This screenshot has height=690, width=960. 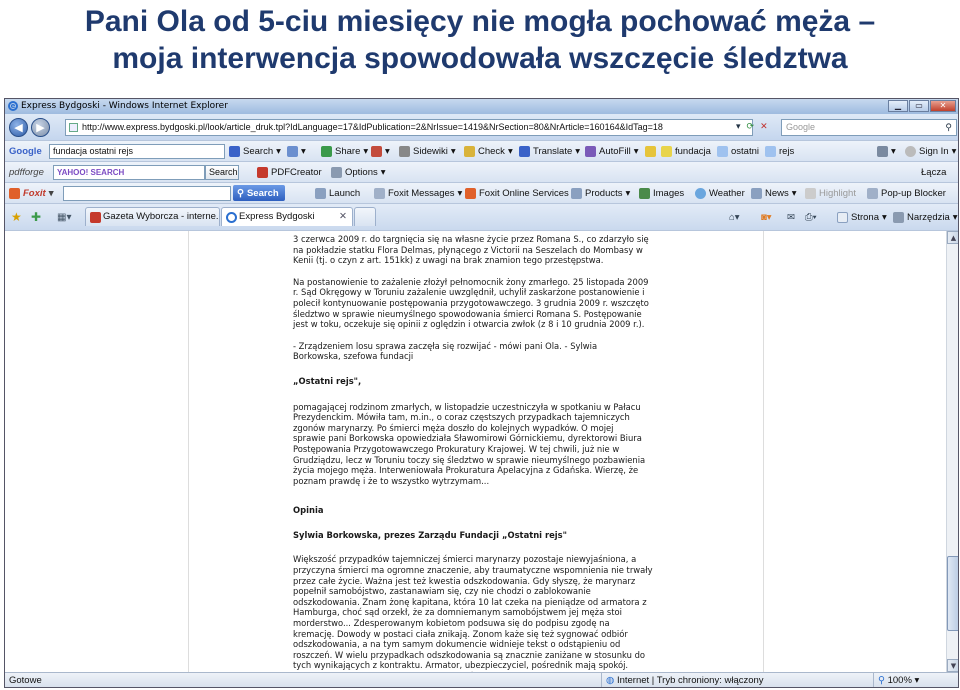 I want to click on yahoo-search-button: Search, so click(x=222, y=172).